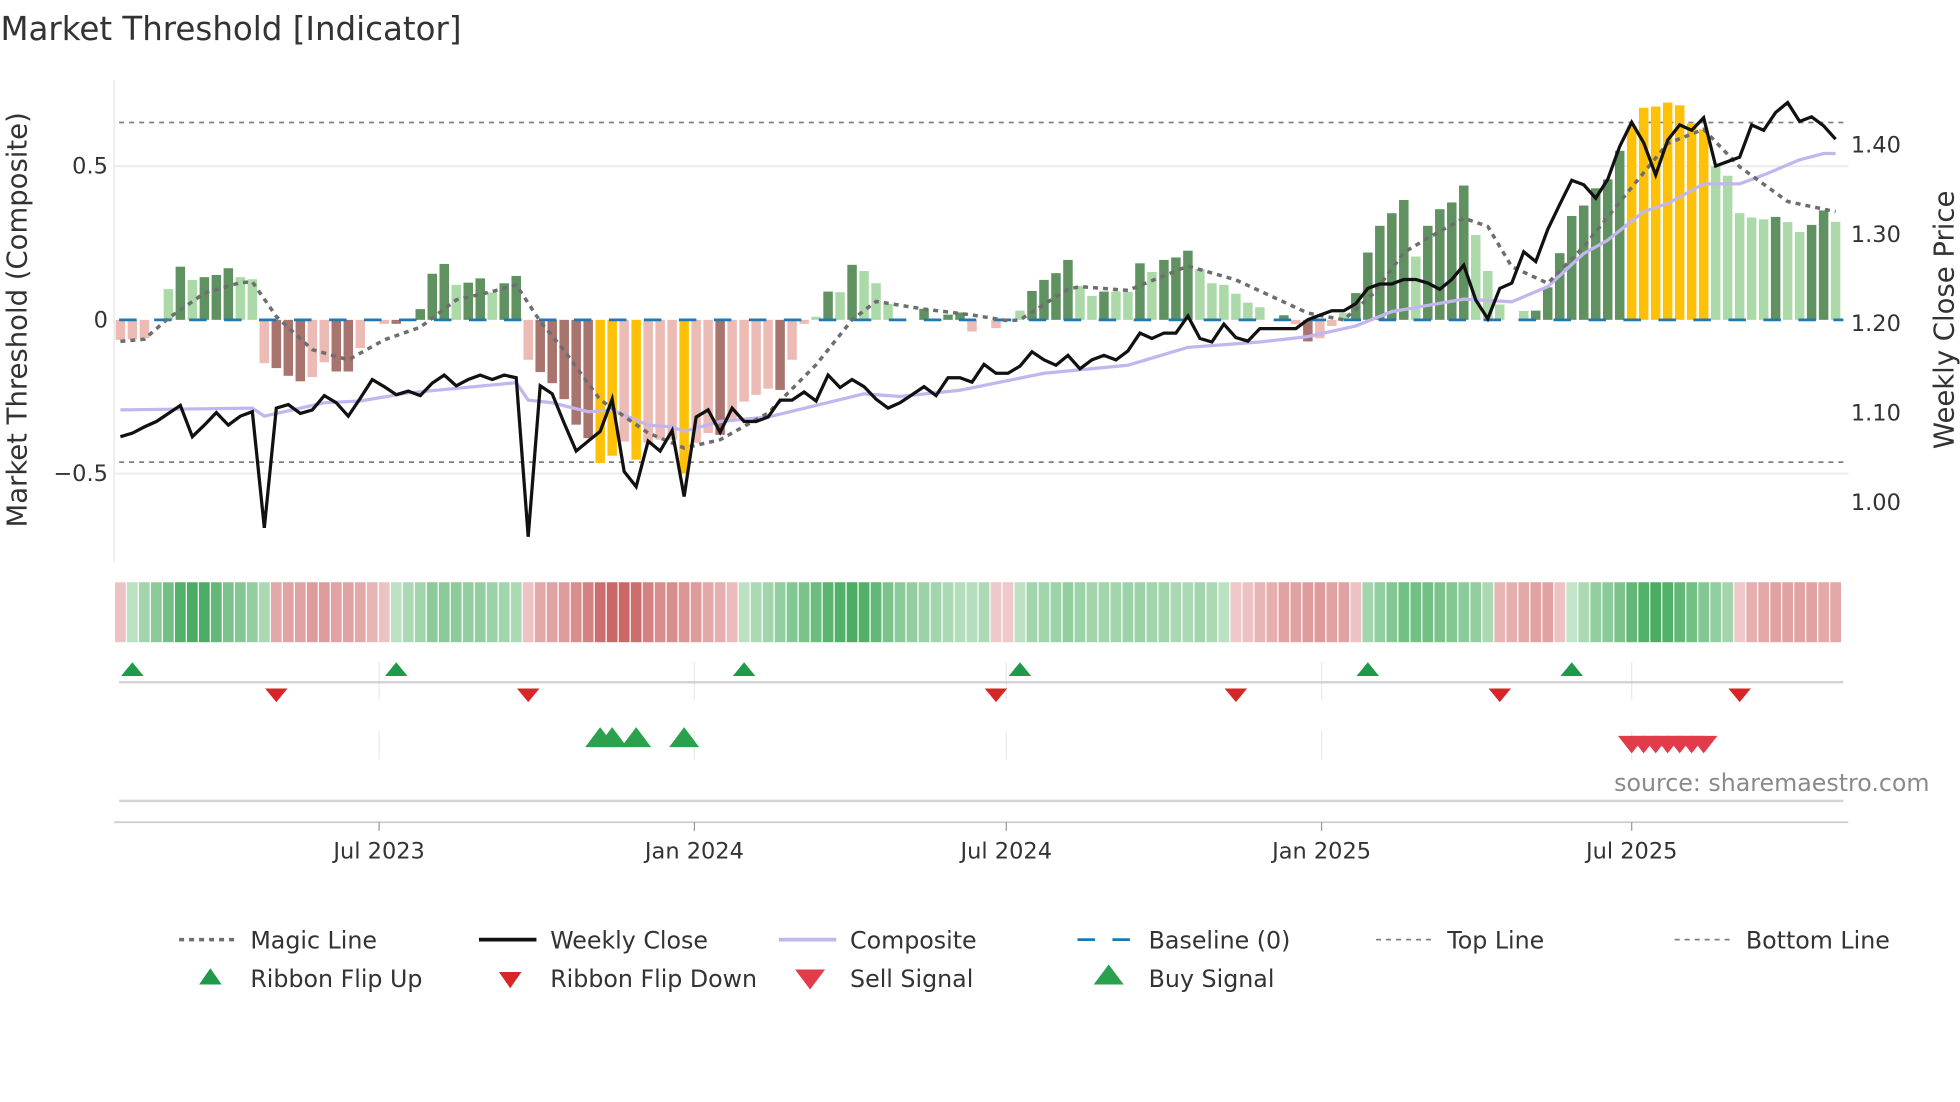  Describe the element at coordinates (313, 940) in the screenshot. I see `legend-label: Magic Line` at that location.